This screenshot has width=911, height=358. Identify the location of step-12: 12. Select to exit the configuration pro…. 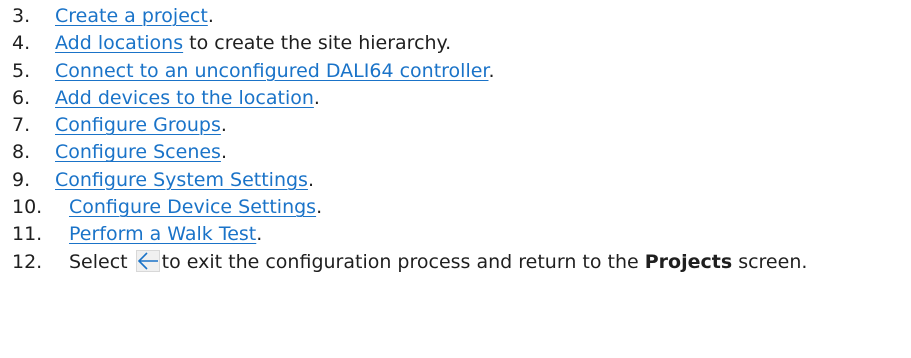
(459, 262).